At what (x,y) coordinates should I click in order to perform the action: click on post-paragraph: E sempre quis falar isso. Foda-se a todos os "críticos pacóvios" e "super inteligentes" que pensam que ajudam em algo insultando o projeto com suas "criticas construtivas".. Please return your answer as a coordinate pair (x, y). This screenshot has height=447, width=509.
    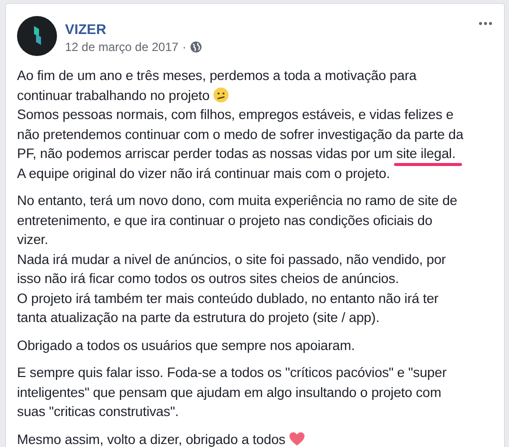
    Looking at the image, I should click on (232, 392).